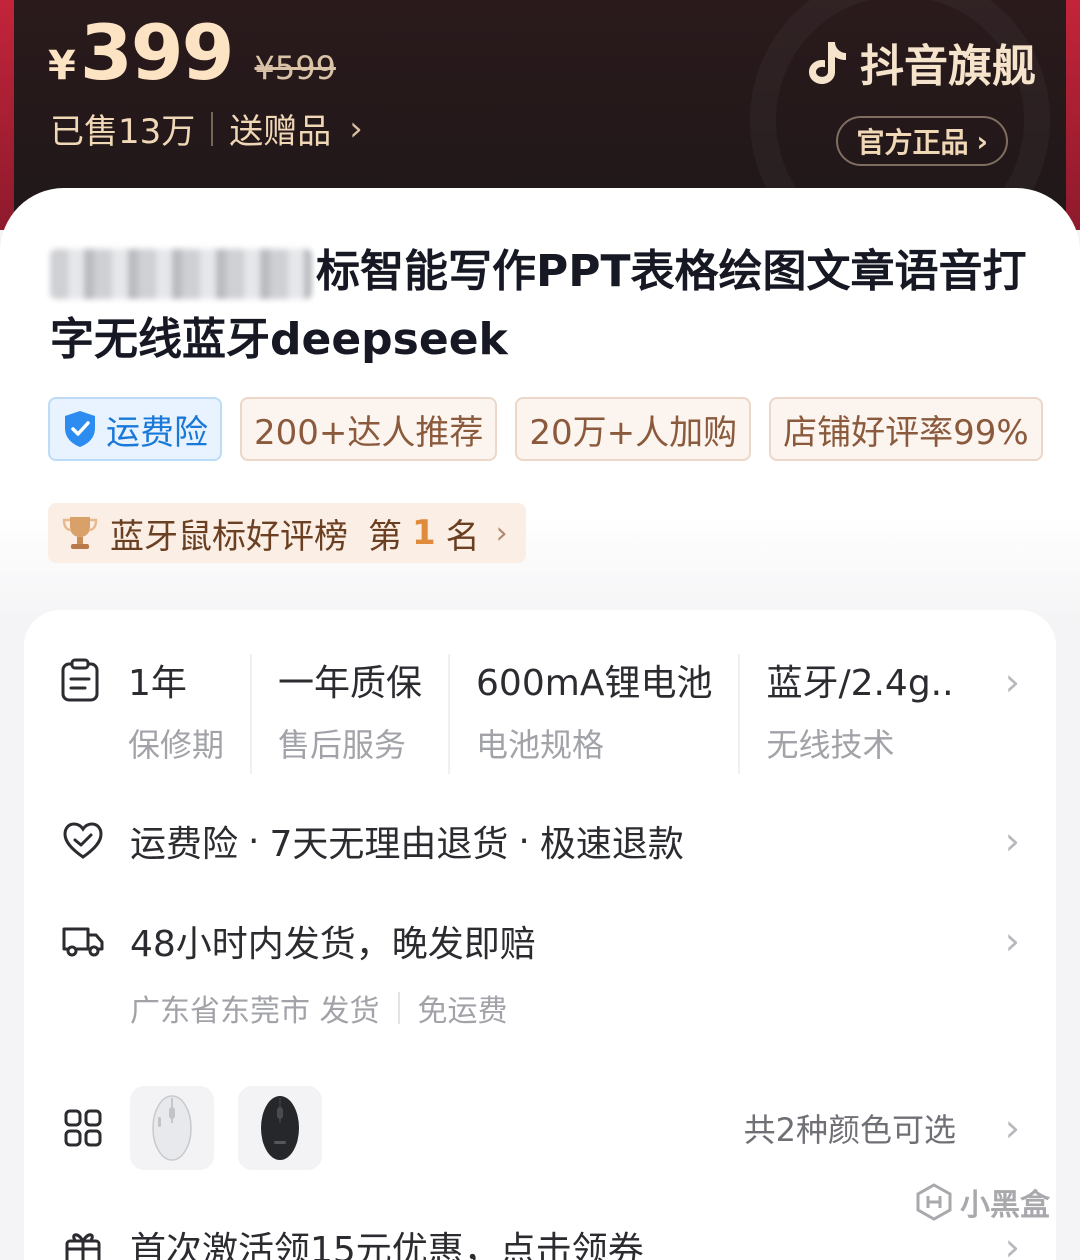 The image size is (1080, 1260). I want to click on heybox-watermark: 小黑盒, so click(982, 1202).